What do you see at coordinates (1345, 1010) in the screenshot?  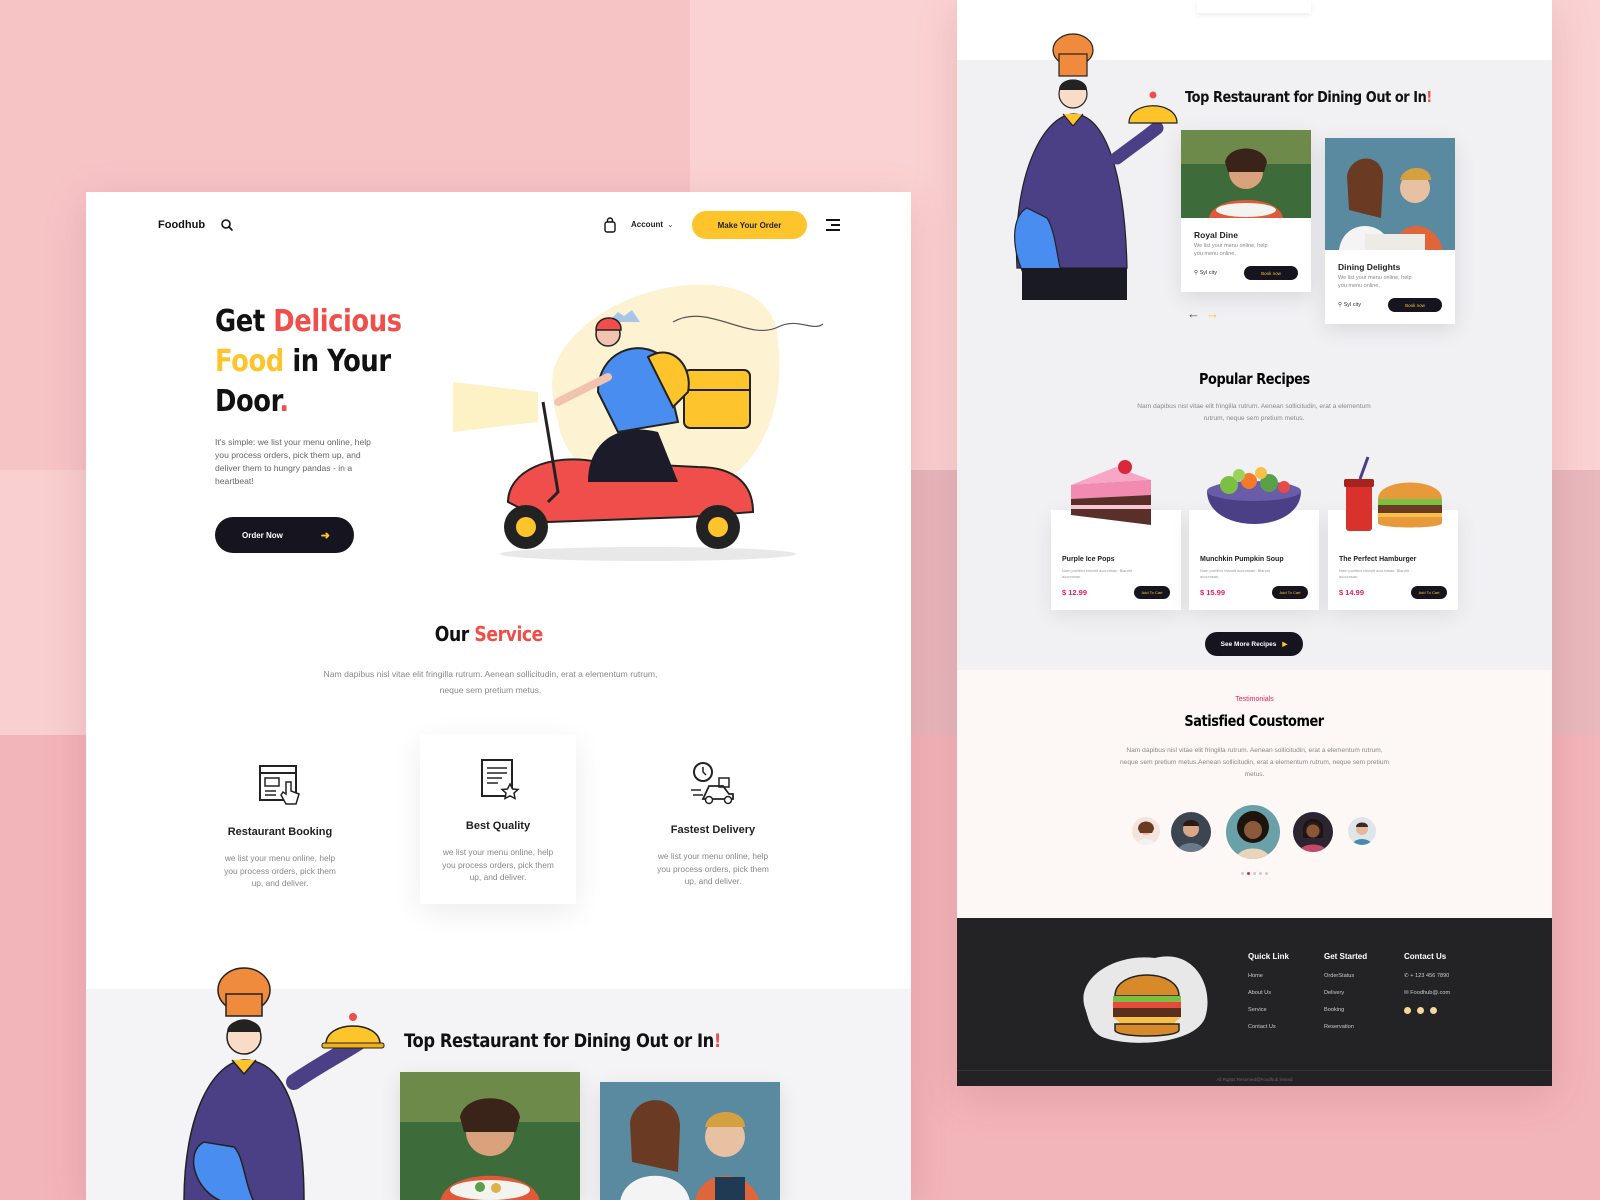 I see `footer-link-booking: Booking` at bounding box center [1345, 1010].